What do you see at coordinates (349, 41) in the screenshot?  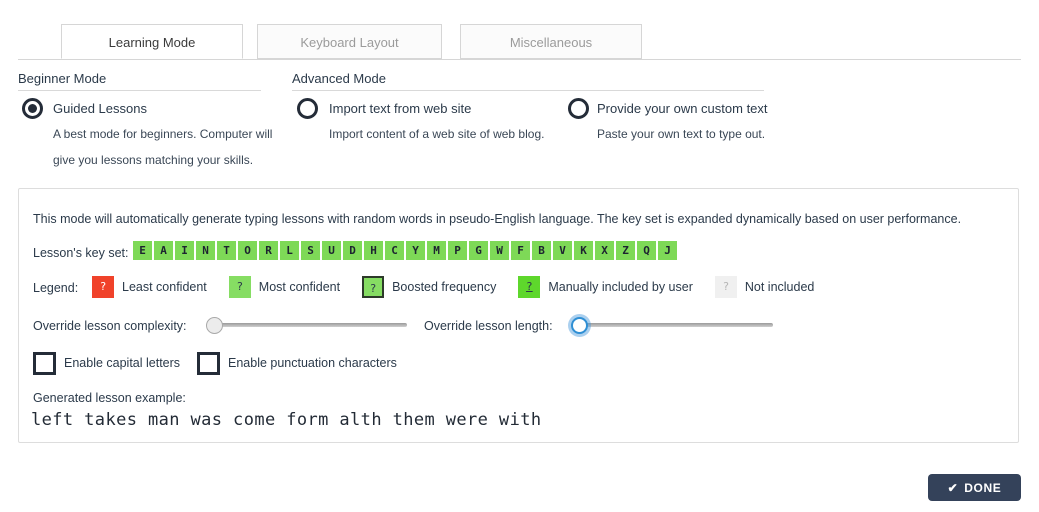 I see `tab-keyboard-layout: Keyboard Layout` at bounding box center [349, 41].